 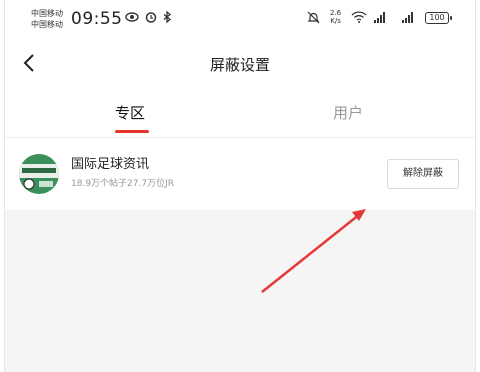 What do you see at coordinates (132, 18) in the screenshot?
I see `eye-icon` at bounding box center [132, 18].